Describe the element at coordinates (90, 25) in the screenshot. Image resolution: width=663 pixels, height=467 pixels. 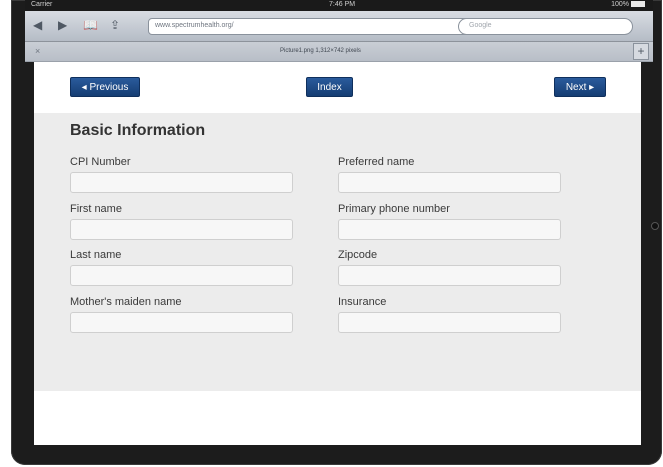
I see `bookmarks-icon: 📖` at that location.